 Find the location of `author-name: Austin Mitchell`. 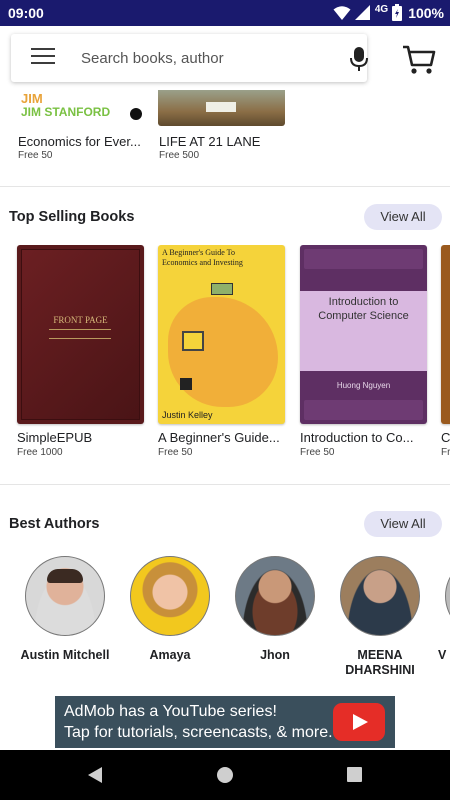

author-name: Austin Mitchell is located at coordinates (65, 655).